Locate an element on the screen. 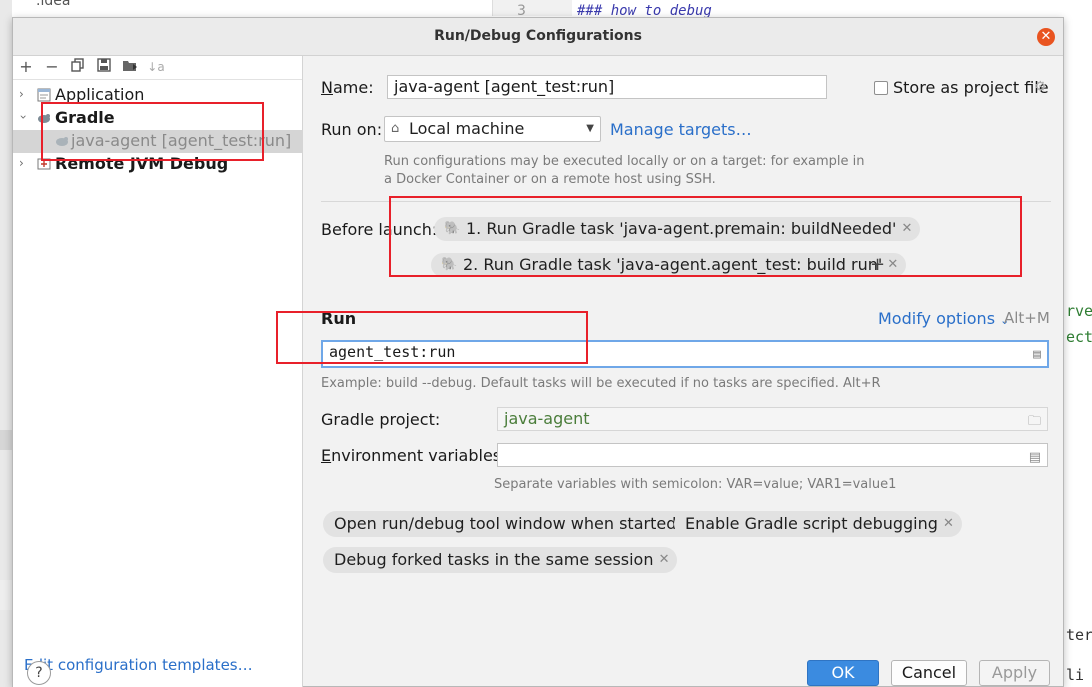 The height and width of the screenshot is (687, 1092). folder-icon: 🗀 is located at coordinates (1034, 420).